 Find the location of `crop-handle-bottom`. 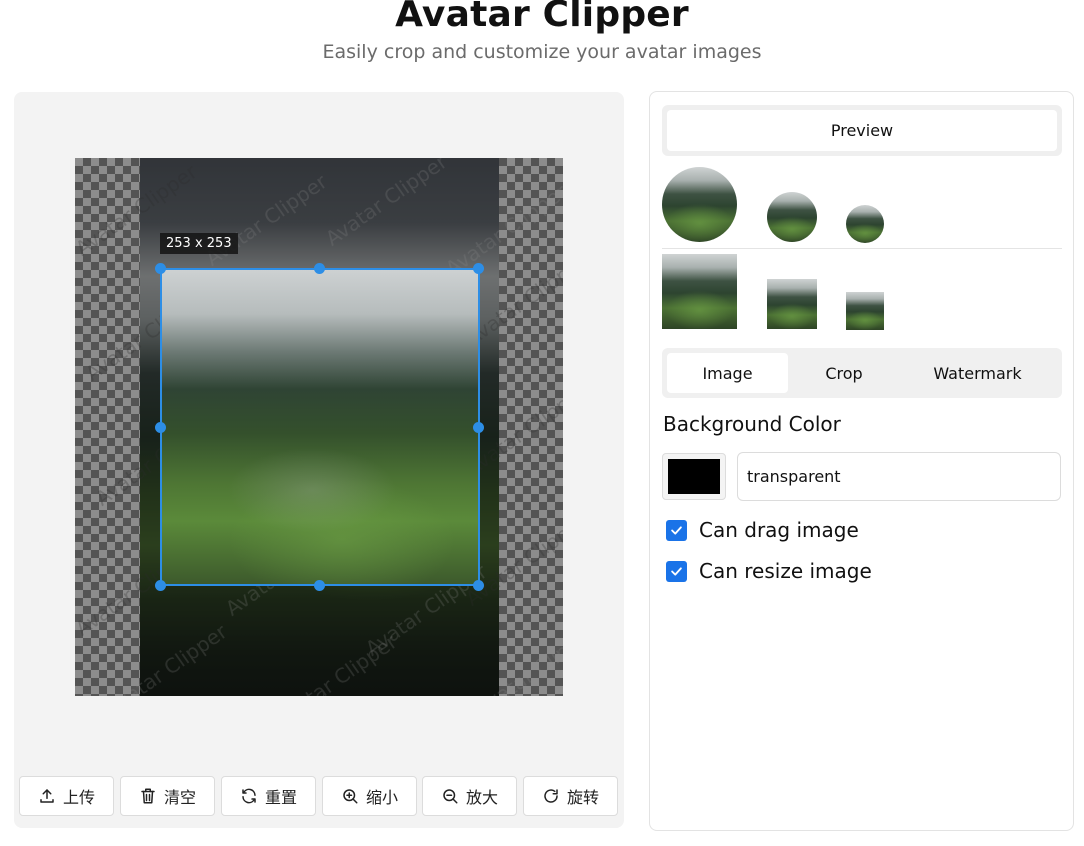

crop-handle-bottom is located at coordinates (319, 585).